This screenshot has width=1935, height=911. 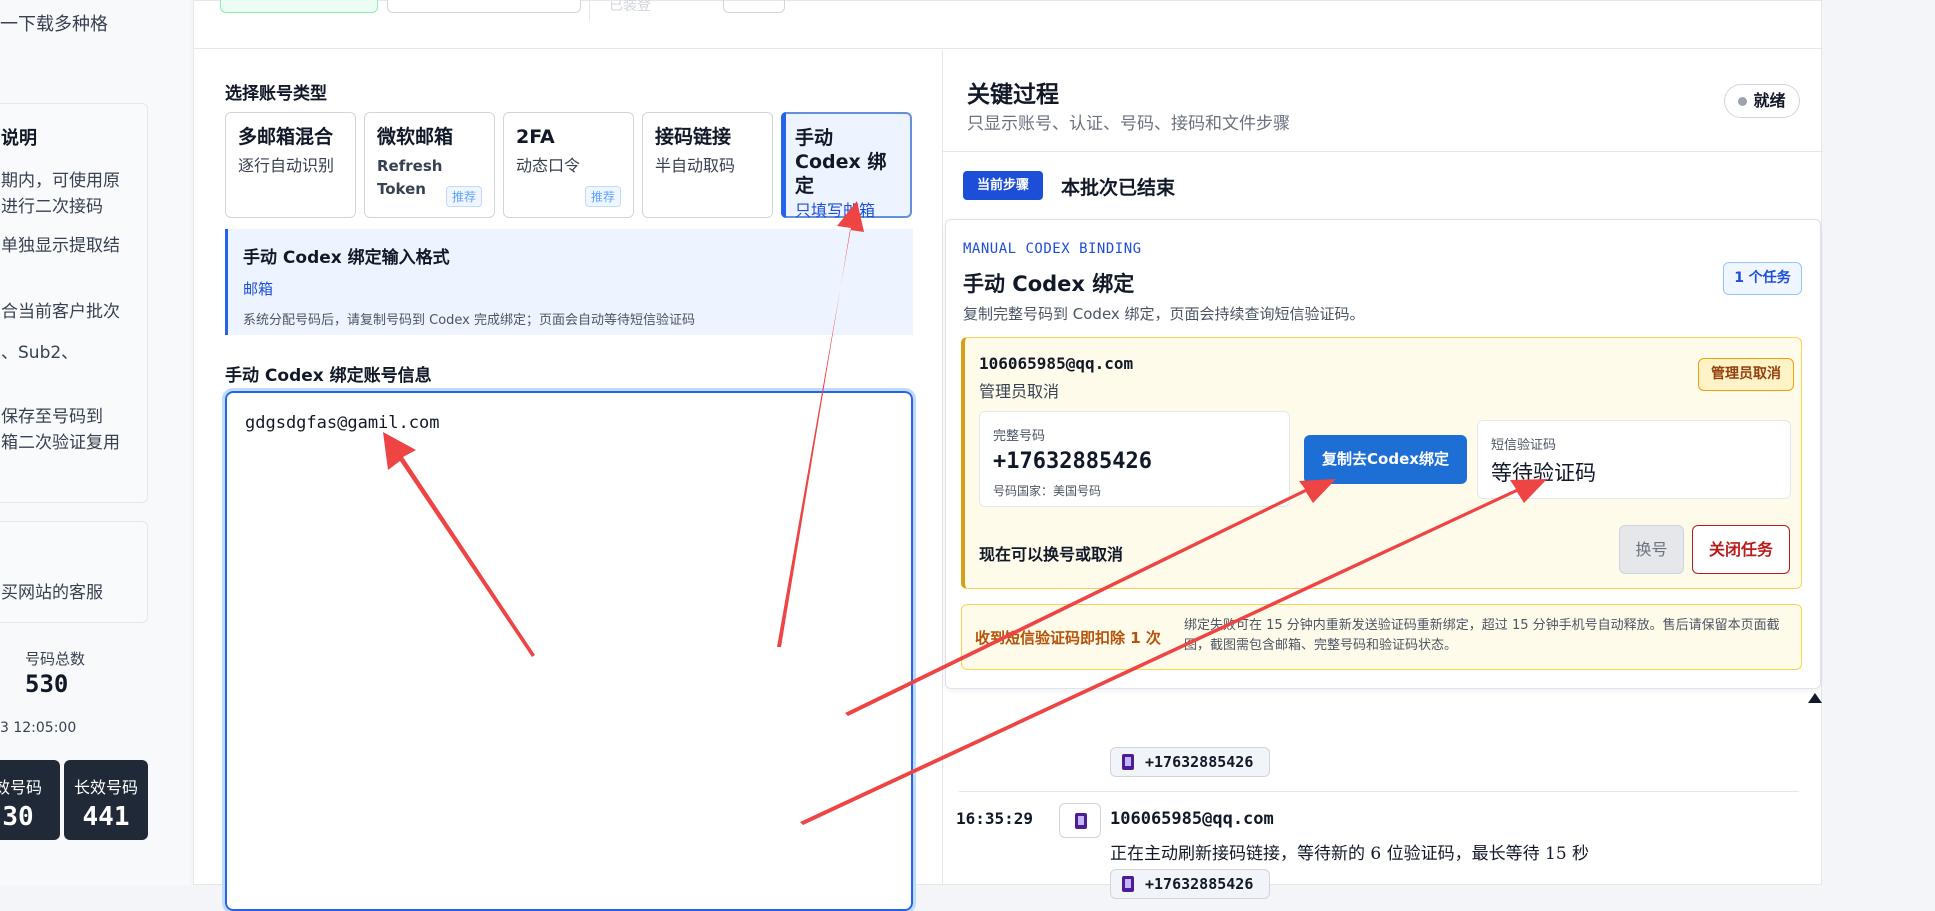 I want to click on account-type-sms-link: 接码链接 半自动取码, so click(x=707, y=165).